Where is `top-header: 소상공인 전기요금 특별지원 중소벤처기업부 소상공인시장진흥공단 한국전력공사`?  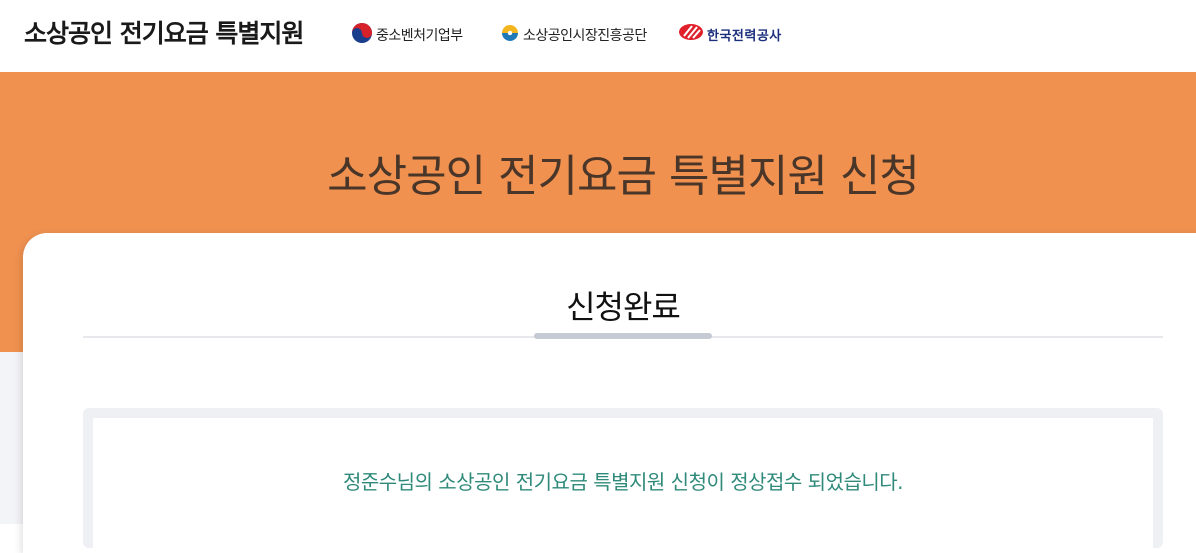 top-header: 소상공인 전기요금 특별지원 중소벤처기업부 소상공인시장진흥공단 한국전력공사 is located at coordinates (598, 36).